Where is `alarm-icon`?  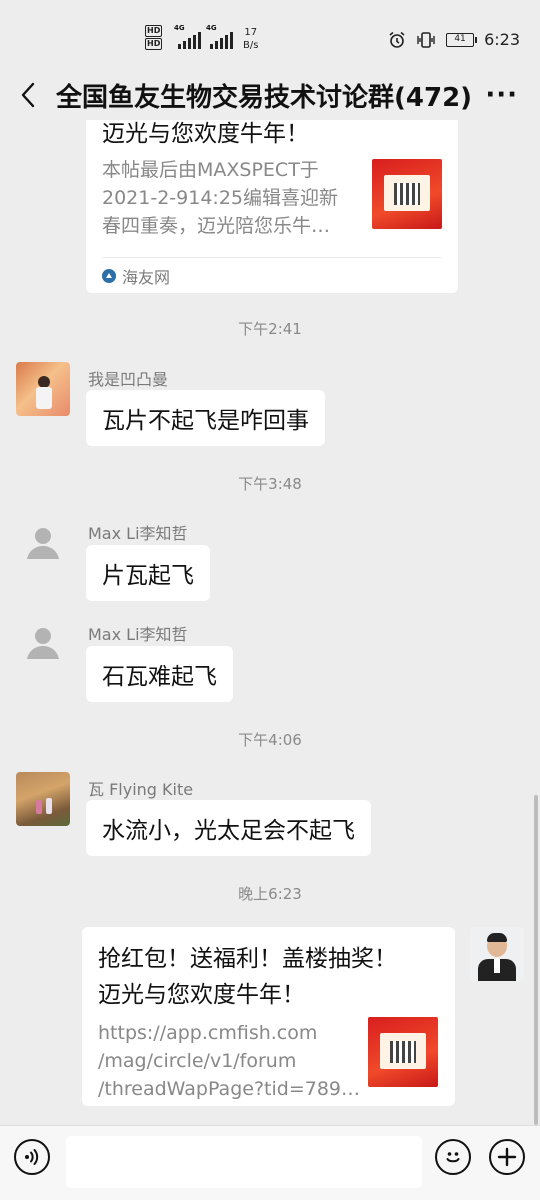
alarm-icon is located at coordinates (397, 39).